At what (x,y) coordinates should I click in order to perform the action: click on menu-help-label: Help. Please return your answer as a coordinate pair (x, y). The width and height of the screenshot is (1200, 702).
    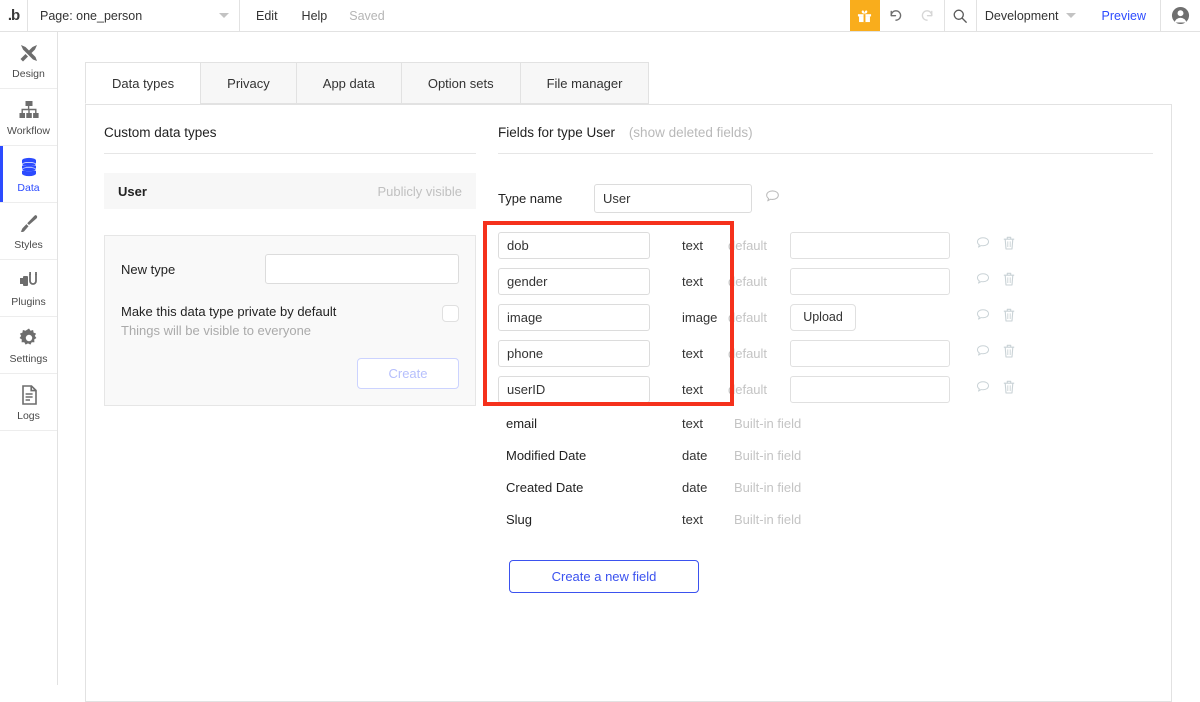
    Looking at the image, I should click on (314, 15).